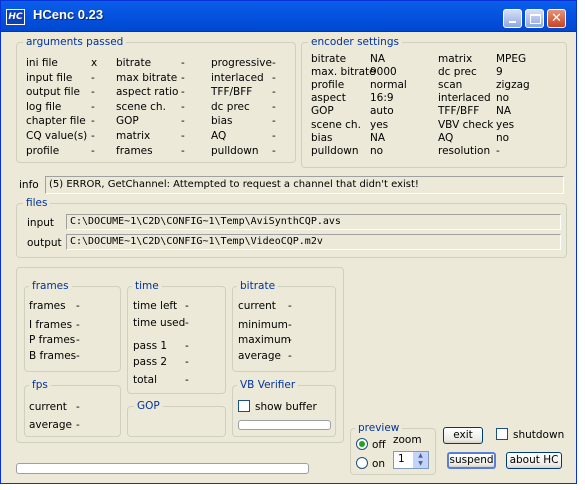  What do you see at coordinates (41, 223) in the screenshot?
I see `input-label: input` at bounding box center [41, 223].